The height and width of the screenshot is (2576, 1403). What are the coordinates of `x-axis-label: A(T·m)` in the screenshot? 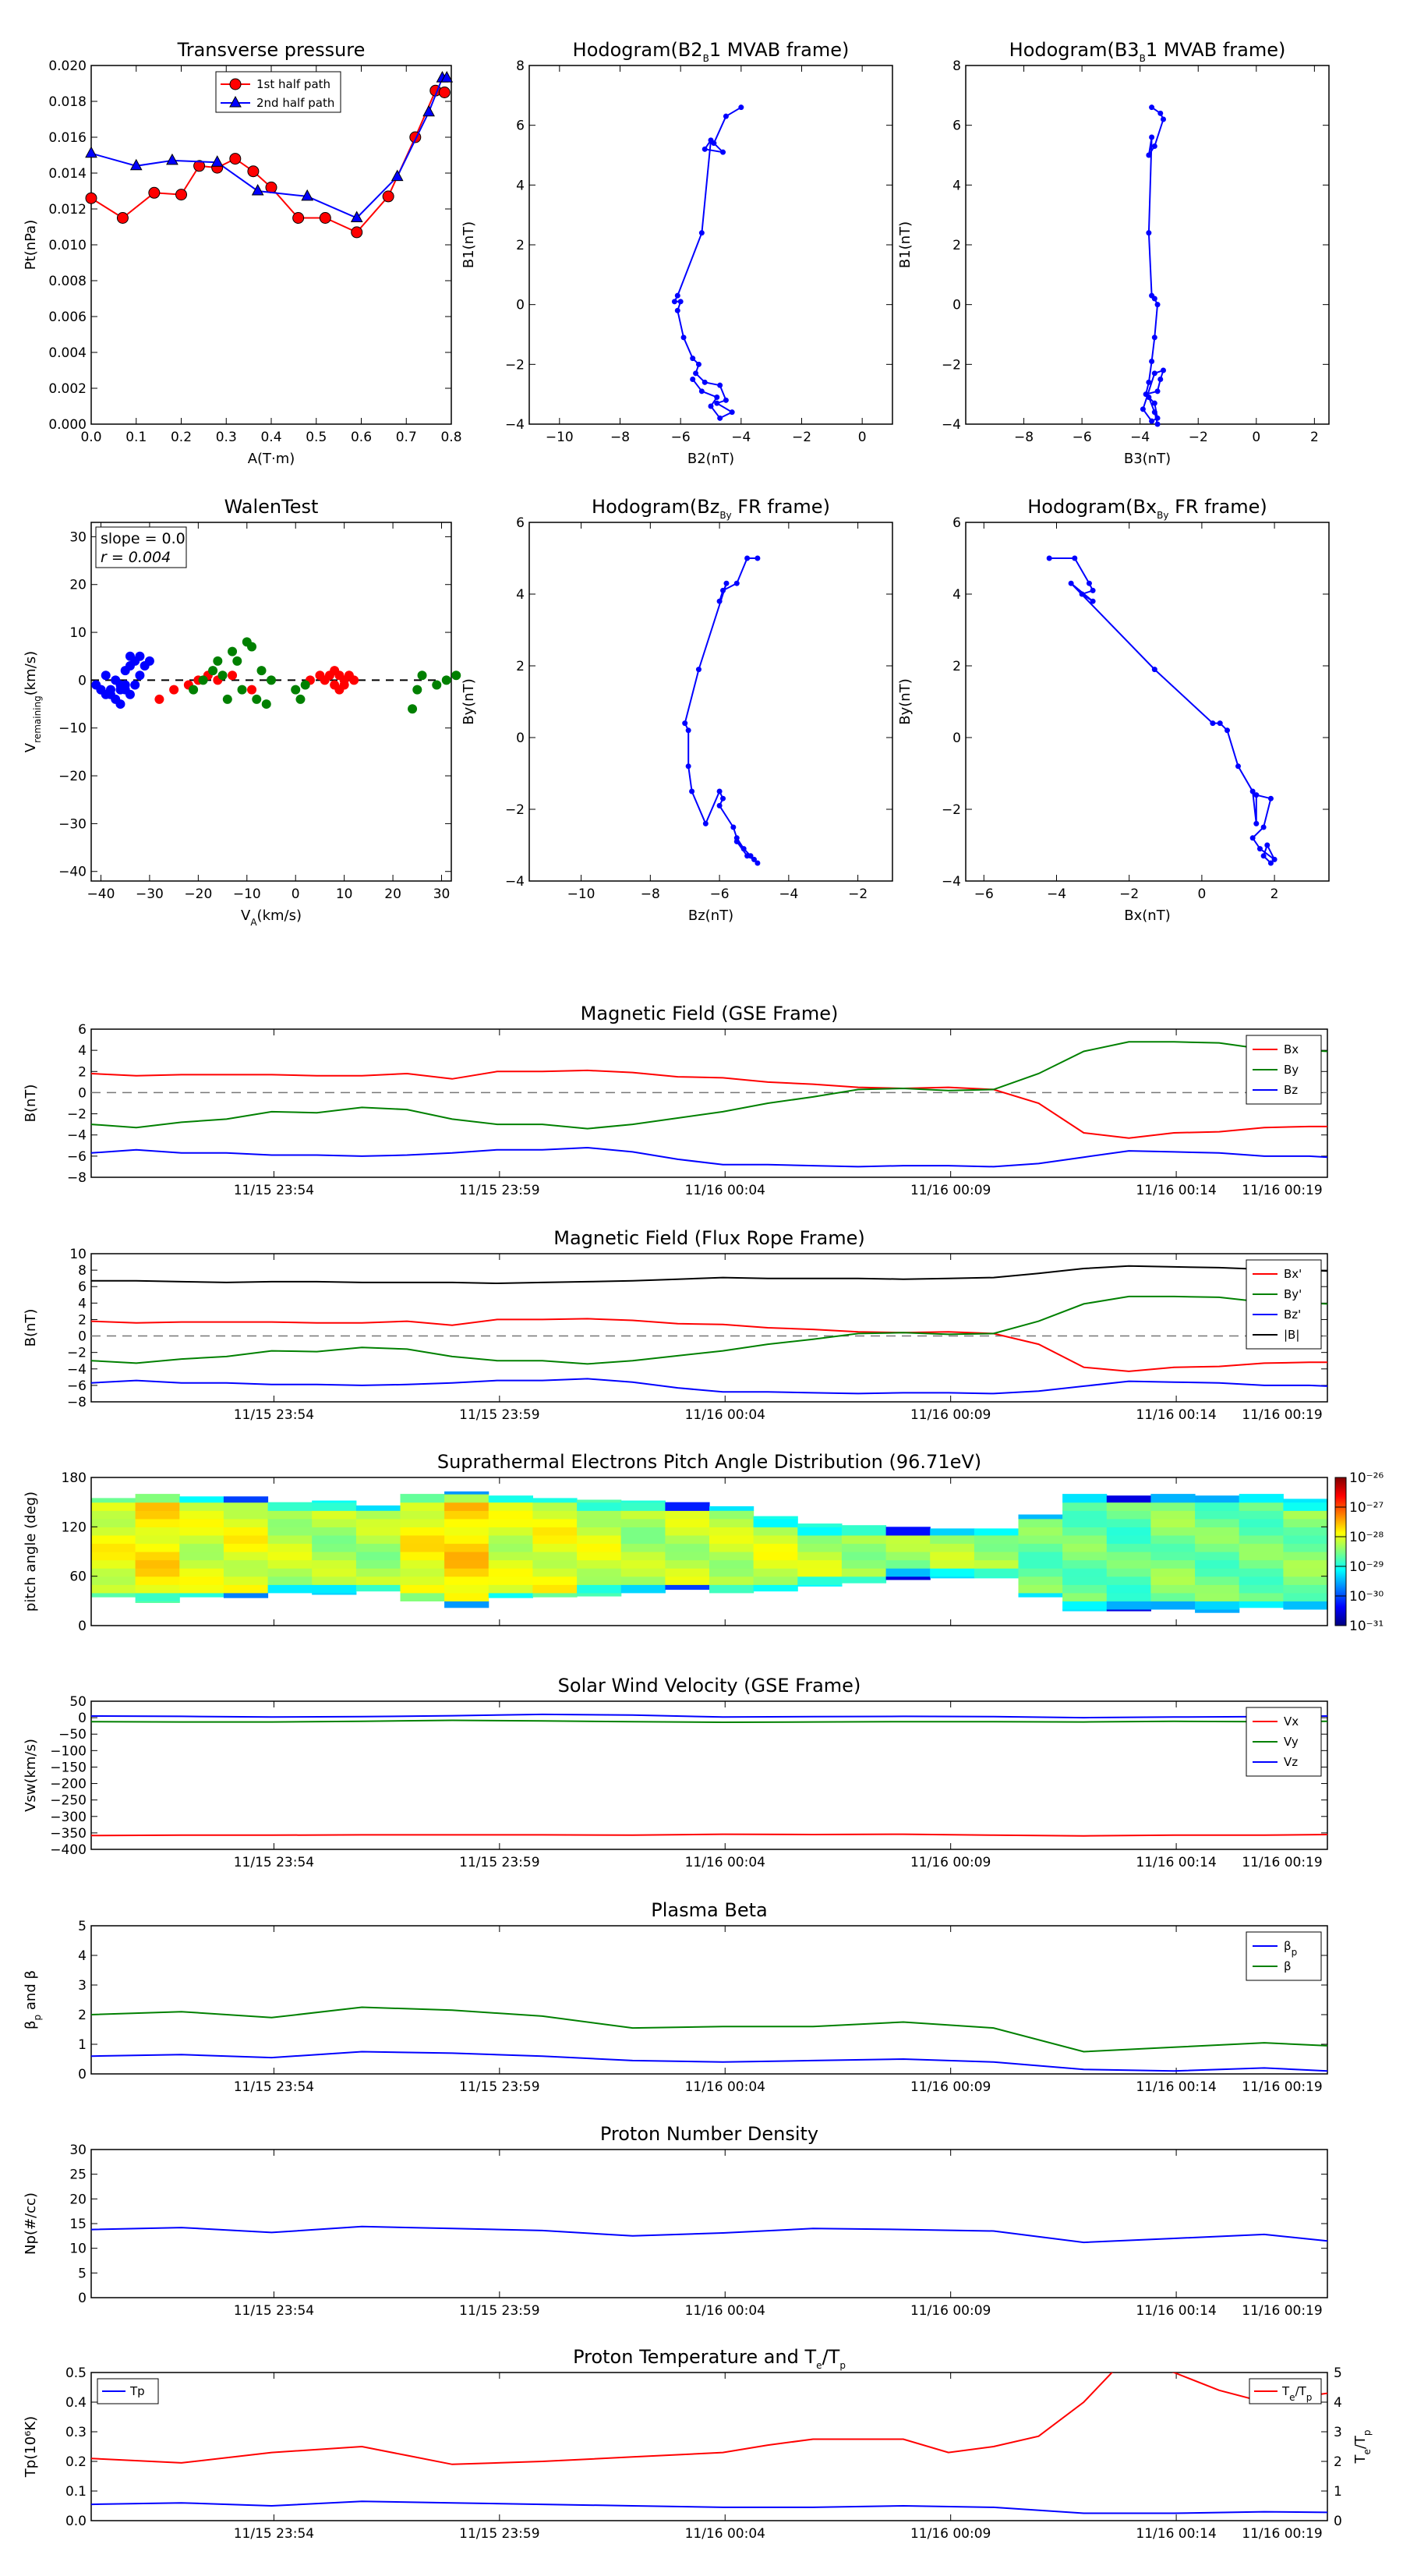 It's located at (271, 459).